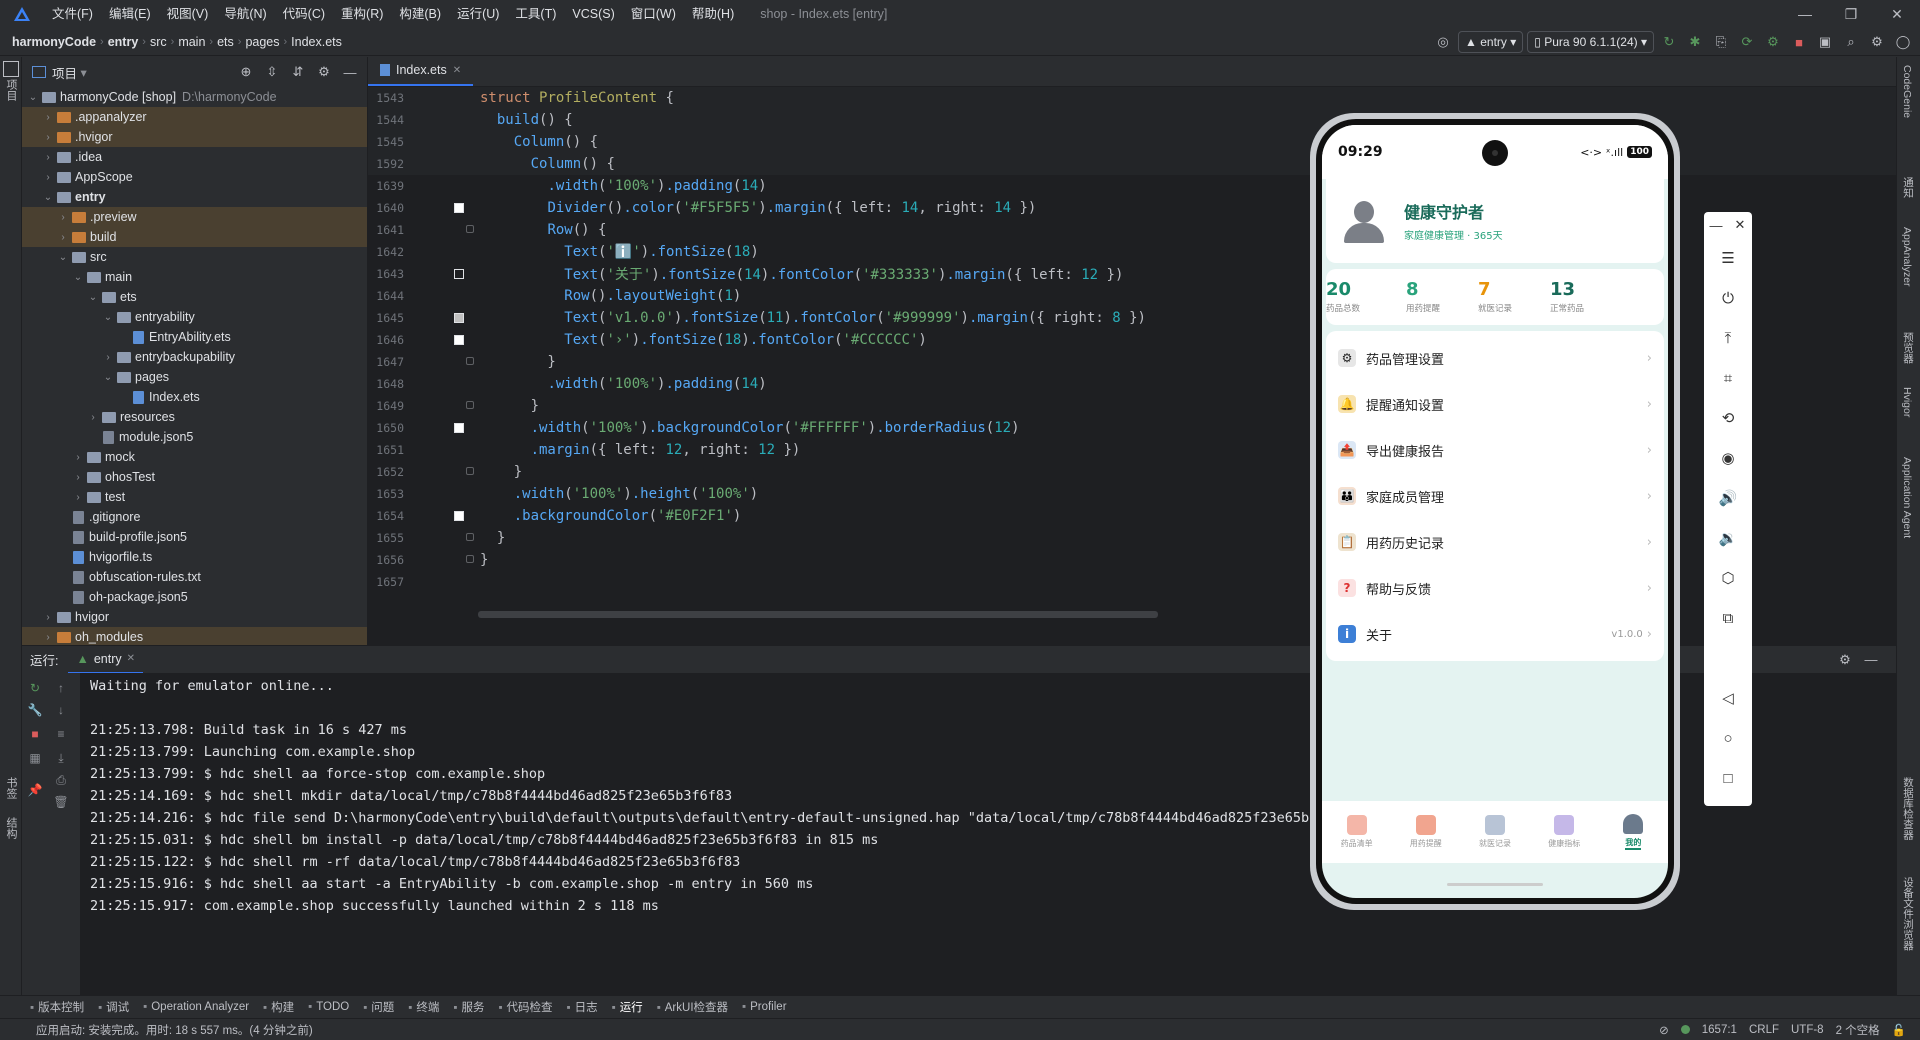 This screenshot has width=1920, height=1040. I want to click on indent-setting: 2 个空格, so click(1858, 1030).